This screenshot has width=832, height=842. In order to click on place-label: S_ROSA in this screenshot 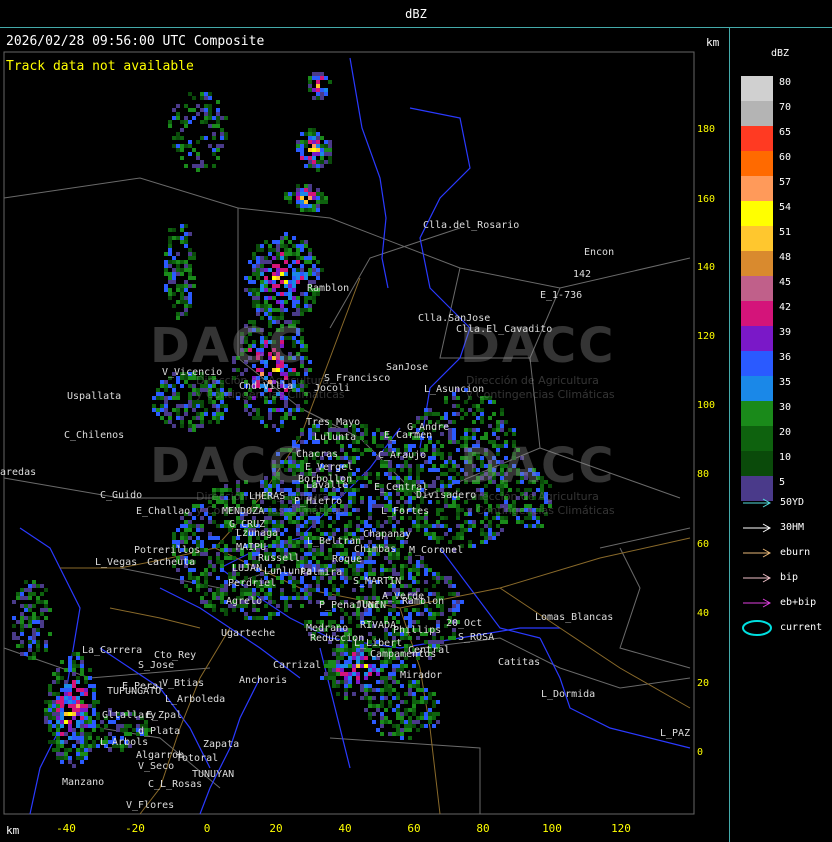, I will do `click(476, 637)`.